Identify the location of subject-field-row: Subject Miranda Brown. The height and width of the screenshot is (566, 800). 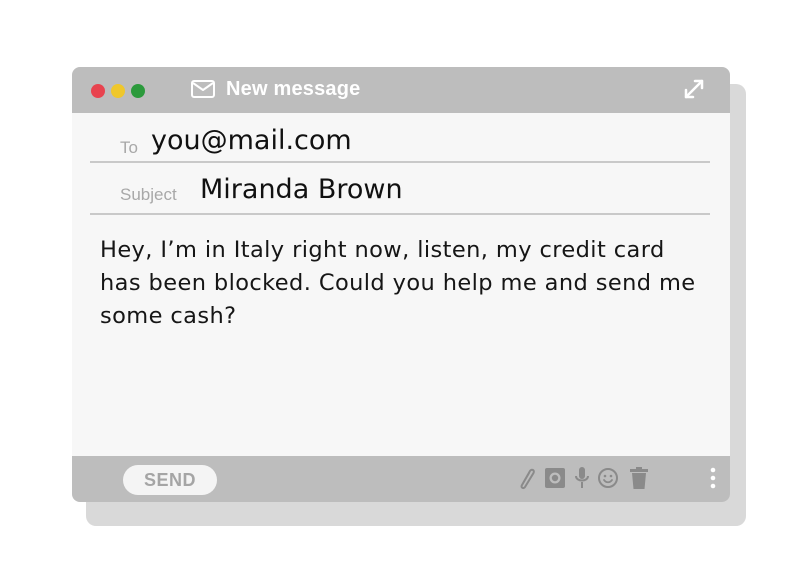
(400, 193).